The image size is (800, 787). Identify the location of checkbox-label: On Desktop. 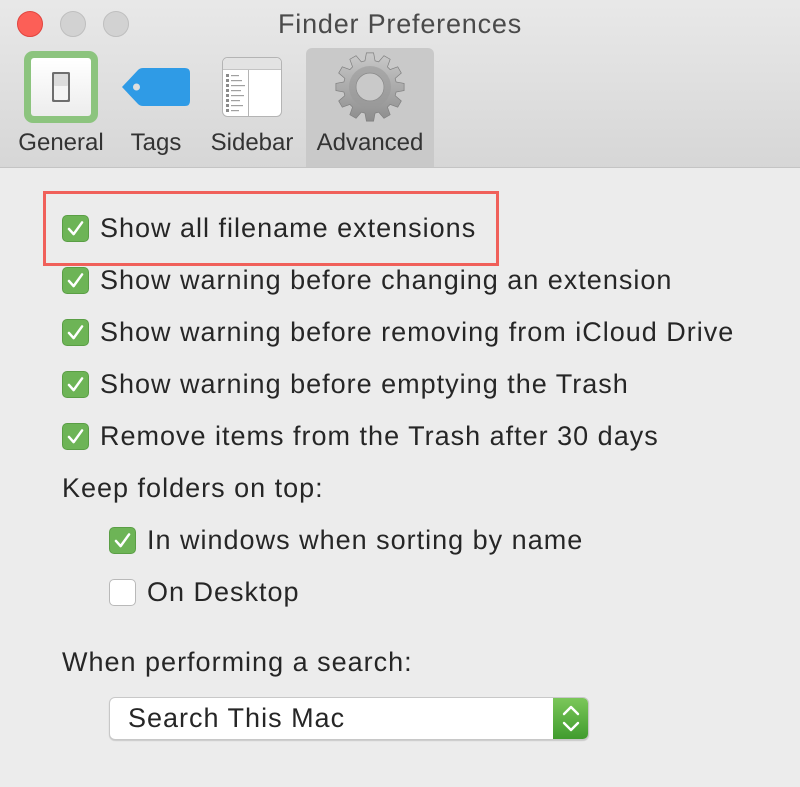
(223, 592).